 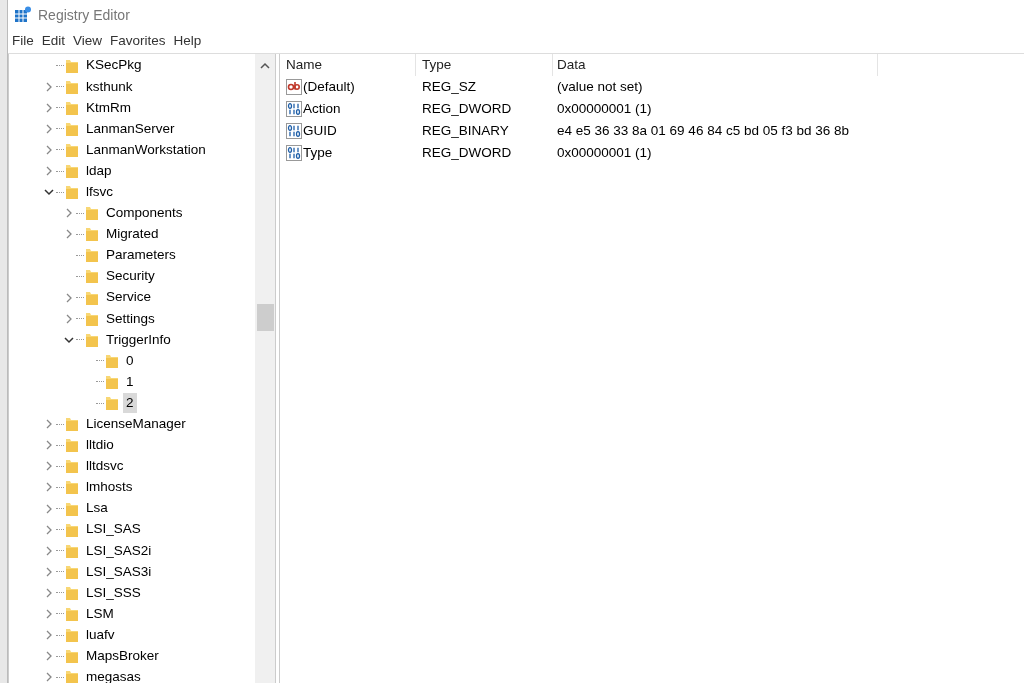 I want to click on tree-item: Security, so click(x=130, y=276).